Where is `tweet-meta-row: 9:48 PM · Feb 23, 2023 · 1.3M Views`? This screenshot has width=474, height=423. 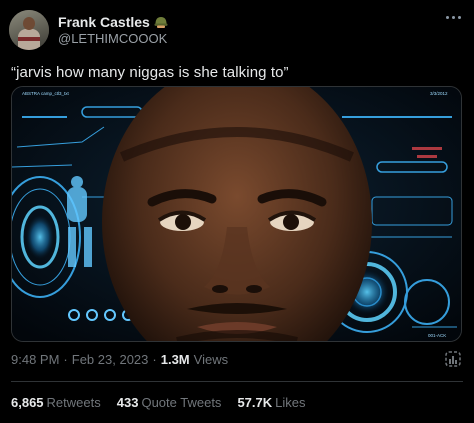 tweet-meta-row: 9:48 PM · Feb 23, 2023 · 1.3M Views is located at coordinates (119, 359).